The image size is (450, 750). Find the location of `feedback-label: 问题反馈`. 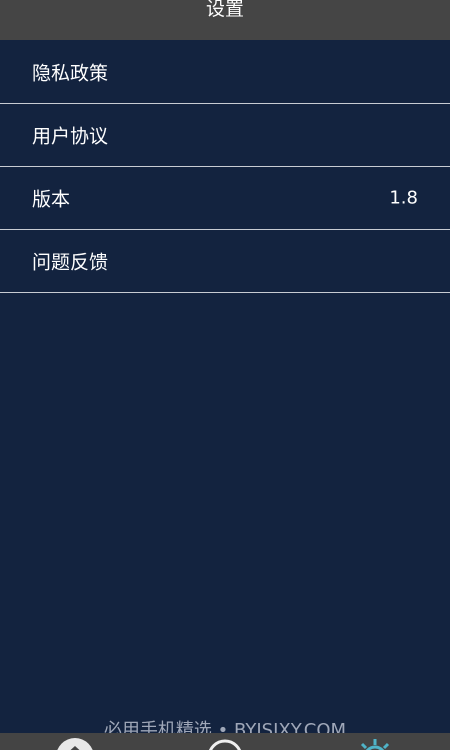

feedback-label: 问题反馈 is located at coordinates (70, 262).